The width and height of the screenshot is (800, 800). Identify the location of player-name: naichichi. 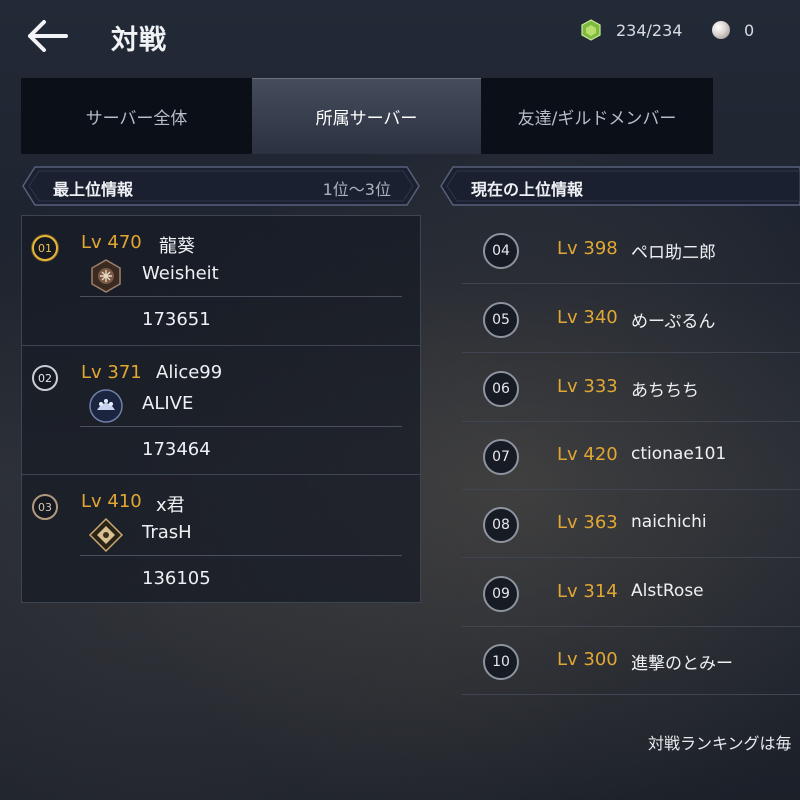
(669, 522).